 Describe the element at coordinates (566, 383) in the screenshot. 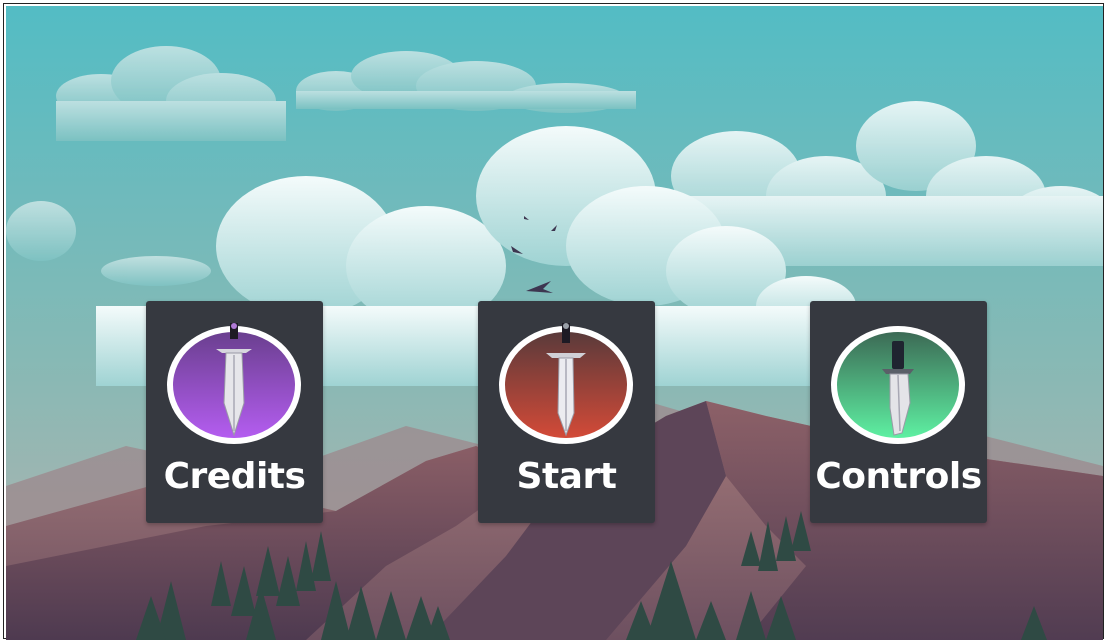

I see `red-sword-icon` at that location.